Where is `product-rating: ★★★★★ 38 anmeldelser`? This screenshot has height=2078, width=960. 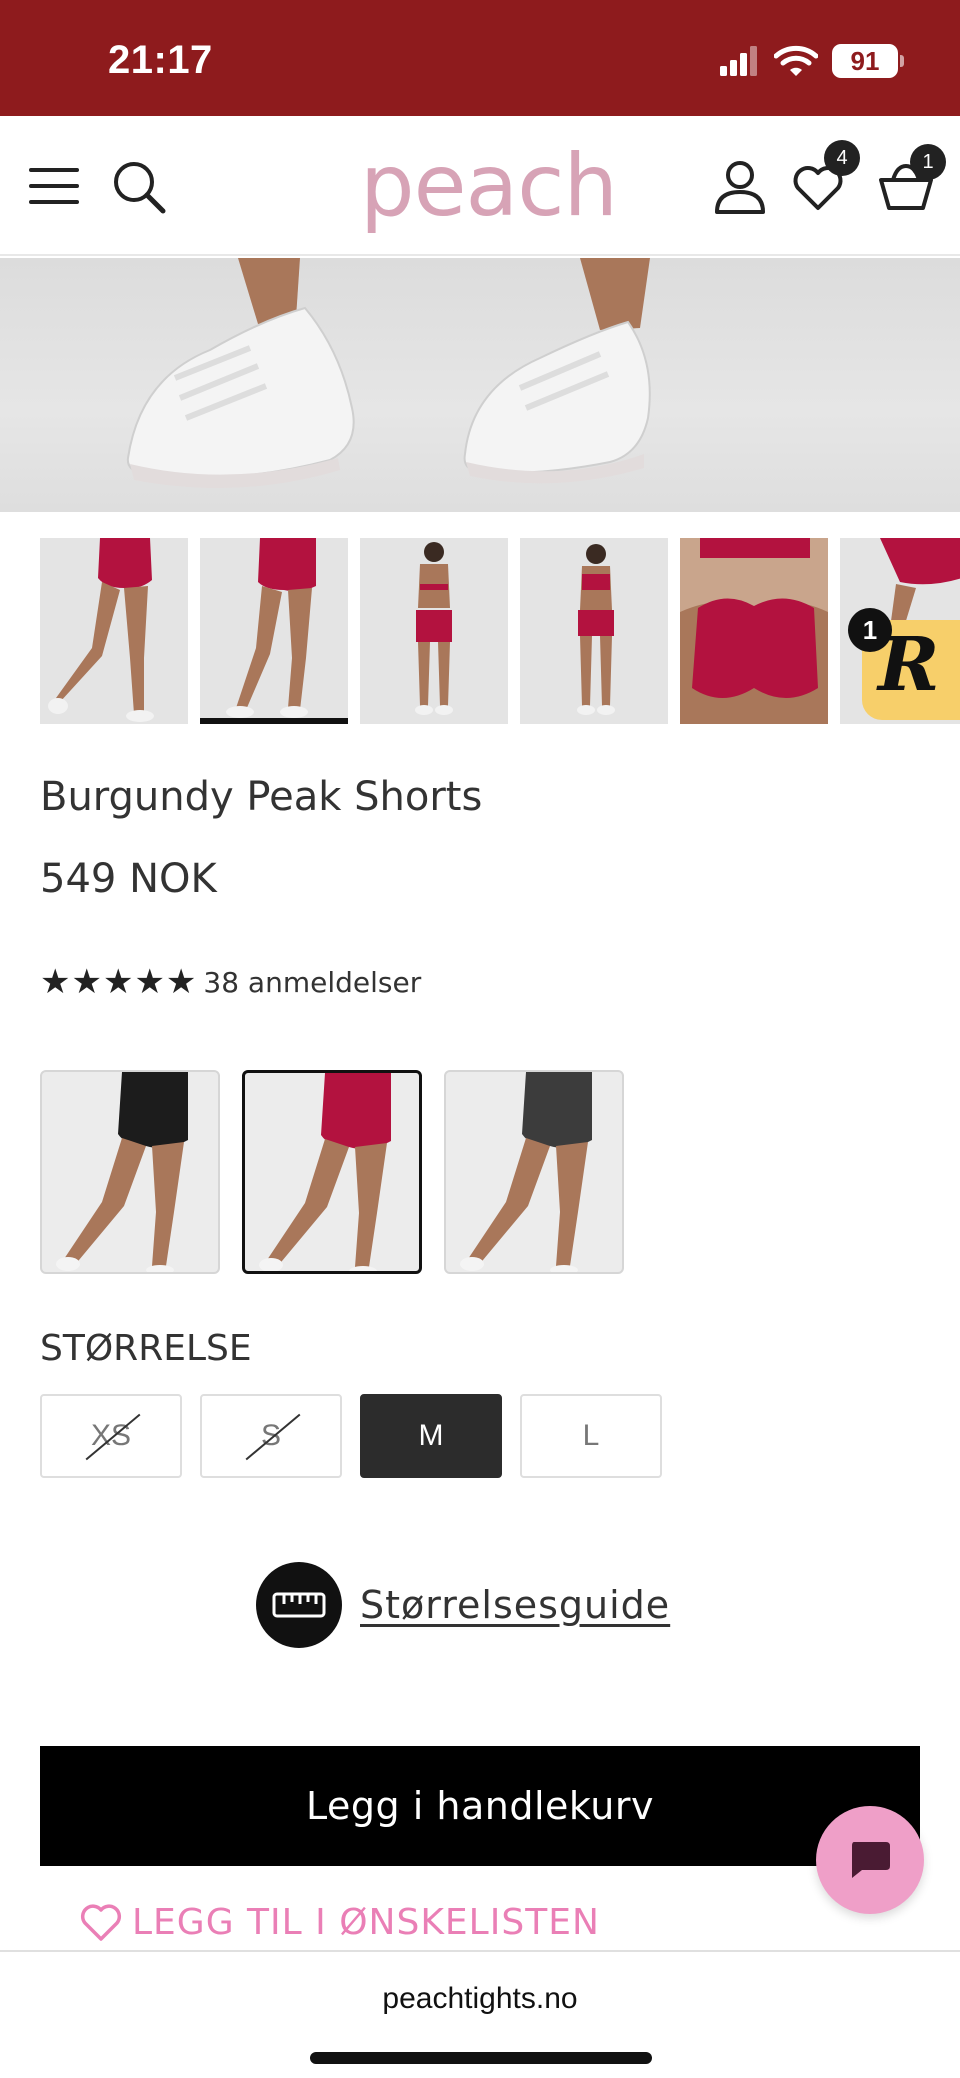
product-rating: ★★★★★ 38 anmeldelser is located at coordinates (230, 982).